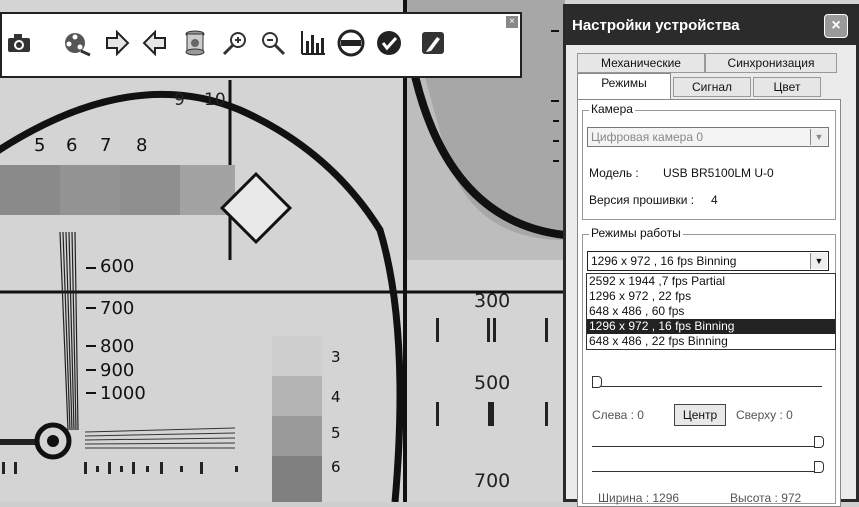 The image size is (859, 507). I want to click on film-reel-icon, so click(77, 43).